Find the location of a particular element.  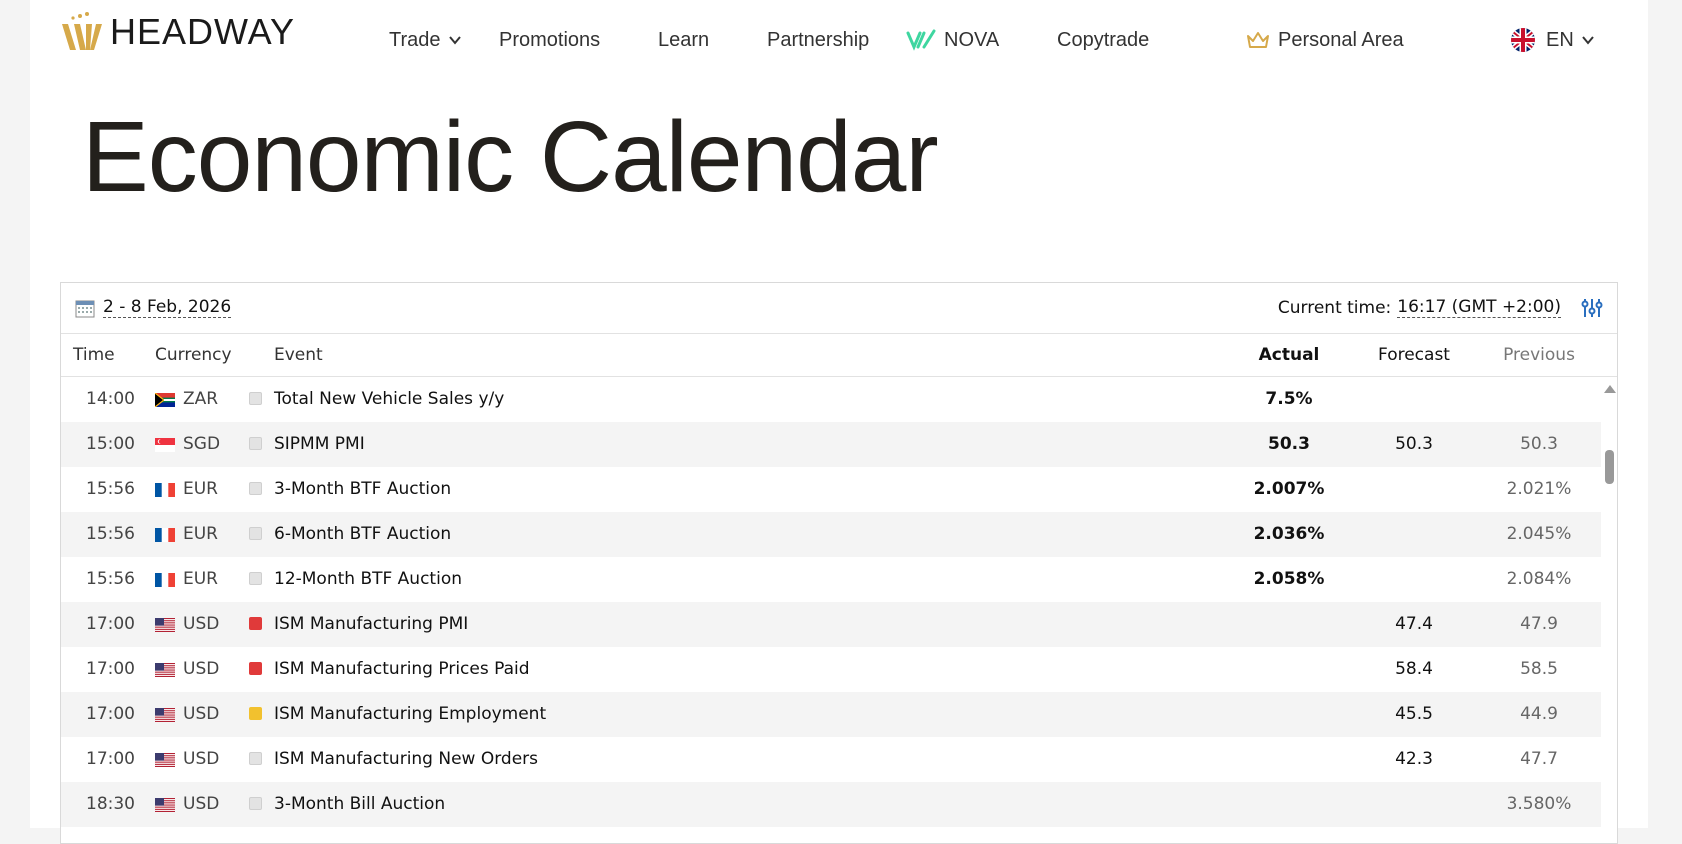

event-actual: 2.058% is located at coordinates (1289, 579).